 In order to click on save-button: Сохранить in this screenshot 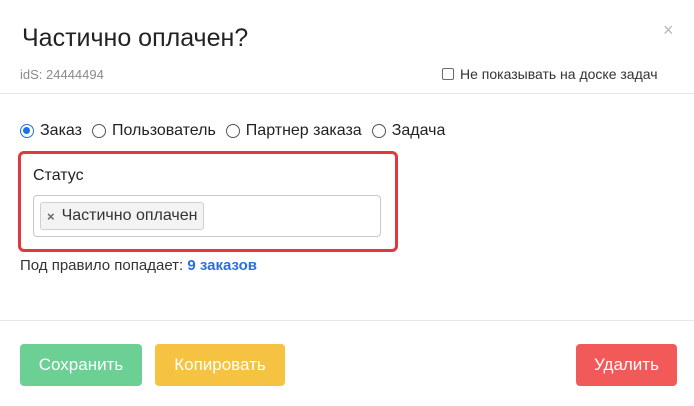, I will do `click(81, 365)`.